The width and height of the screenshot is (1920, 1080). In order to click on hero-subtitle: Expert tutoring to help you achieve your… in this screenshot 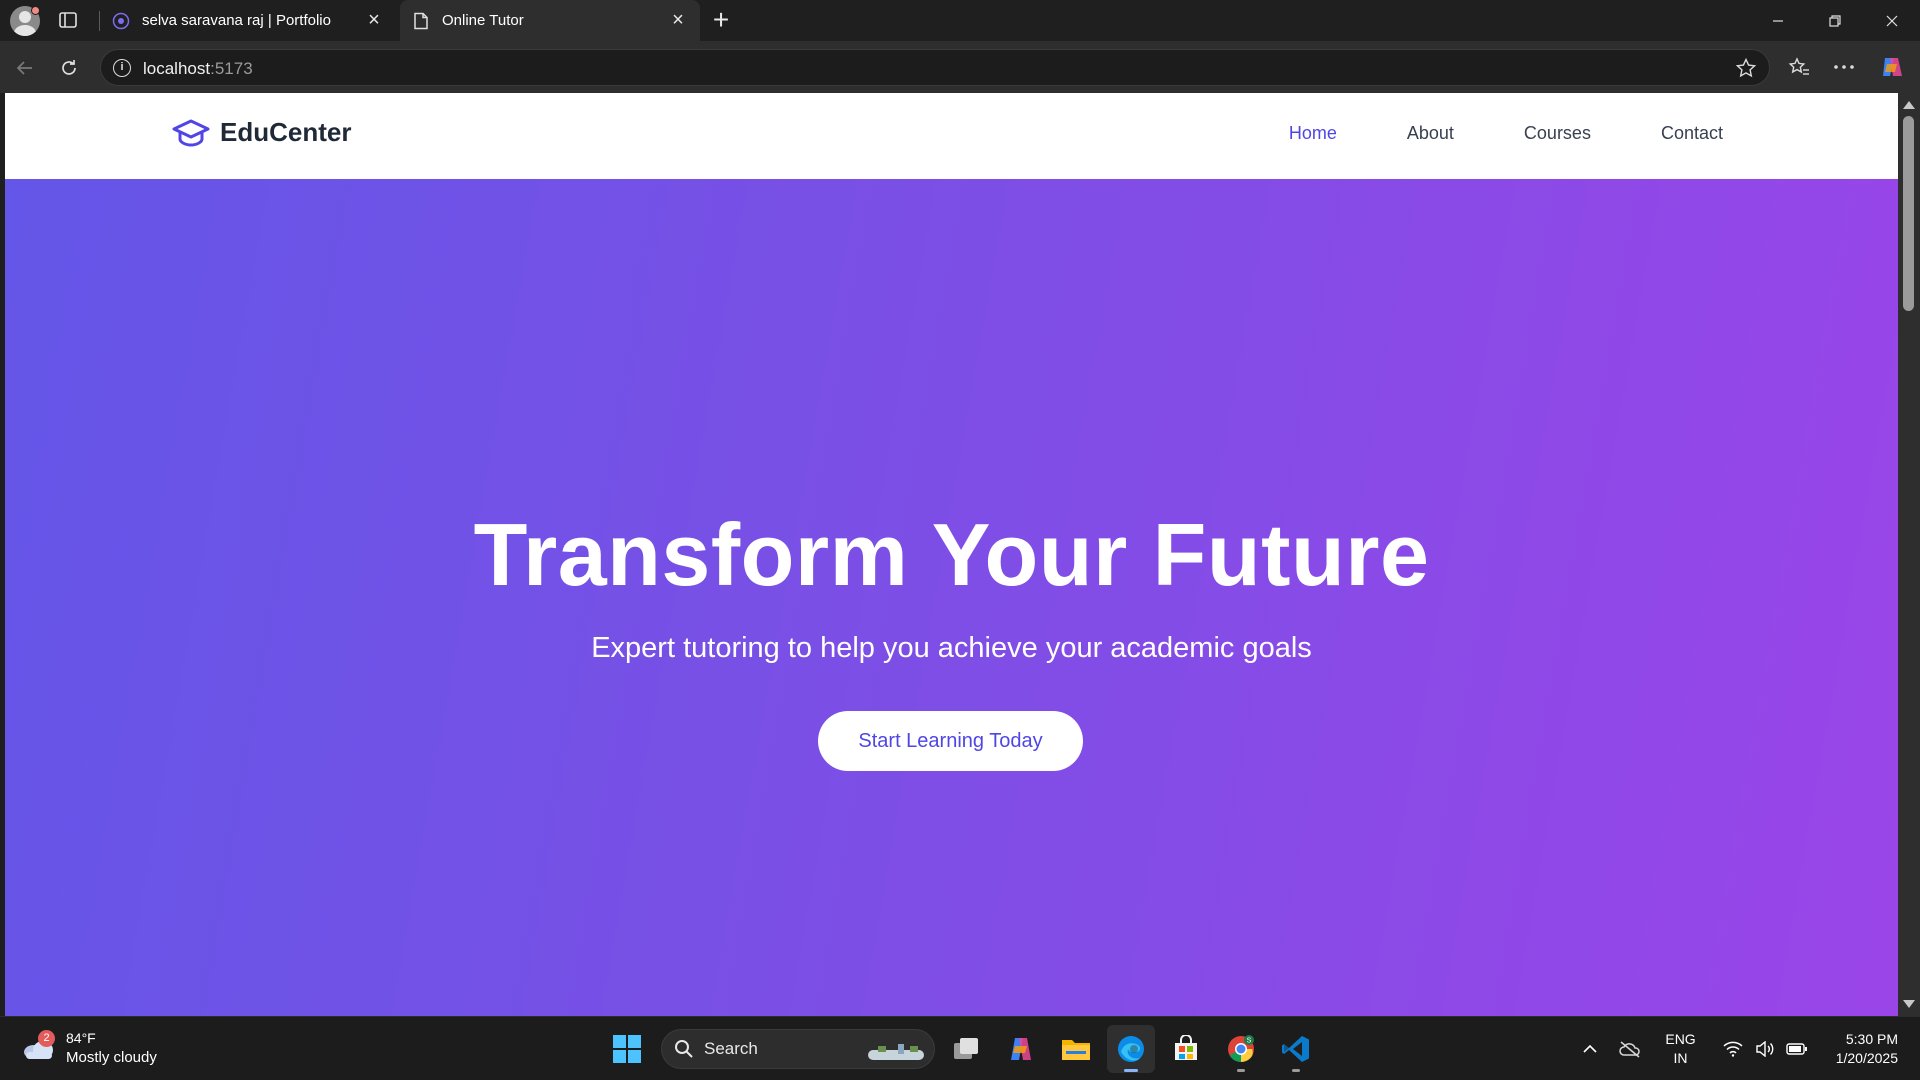, I will do `click(951, 648)`.